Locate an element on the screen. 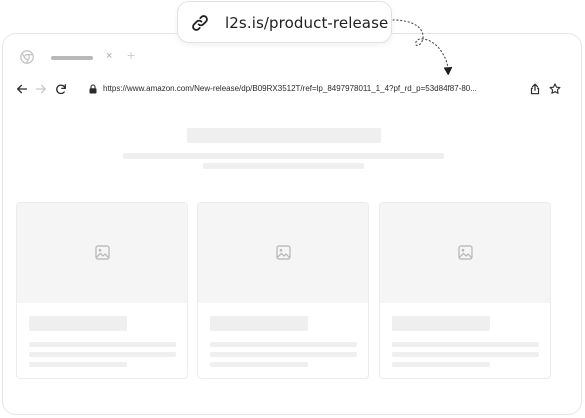 Image resolution: width=585 pixels, height=418 pixels. tab-title-placeholder is located at coordinates (72, 58).